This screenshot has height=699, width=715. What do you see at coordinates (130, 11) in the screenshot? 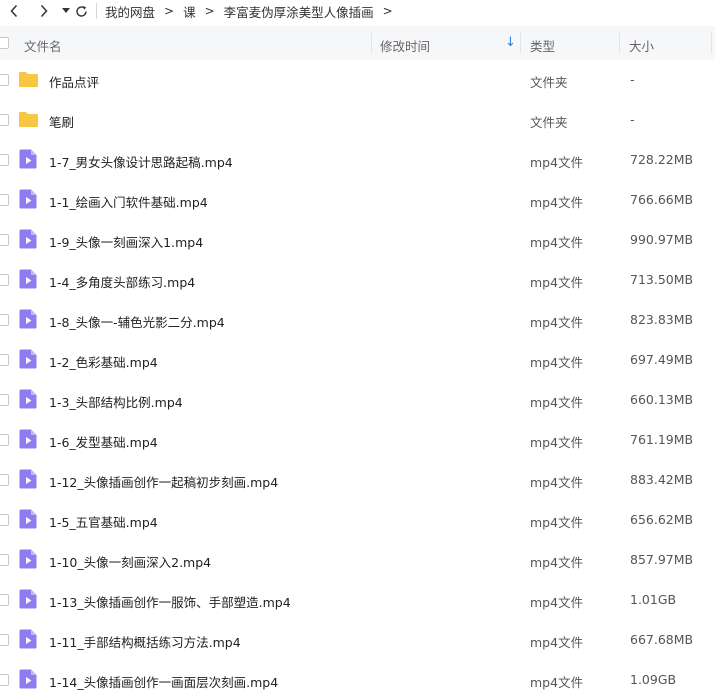
I see `breadcrumb-root: 我的网盘` at bounding box center [130, 11].